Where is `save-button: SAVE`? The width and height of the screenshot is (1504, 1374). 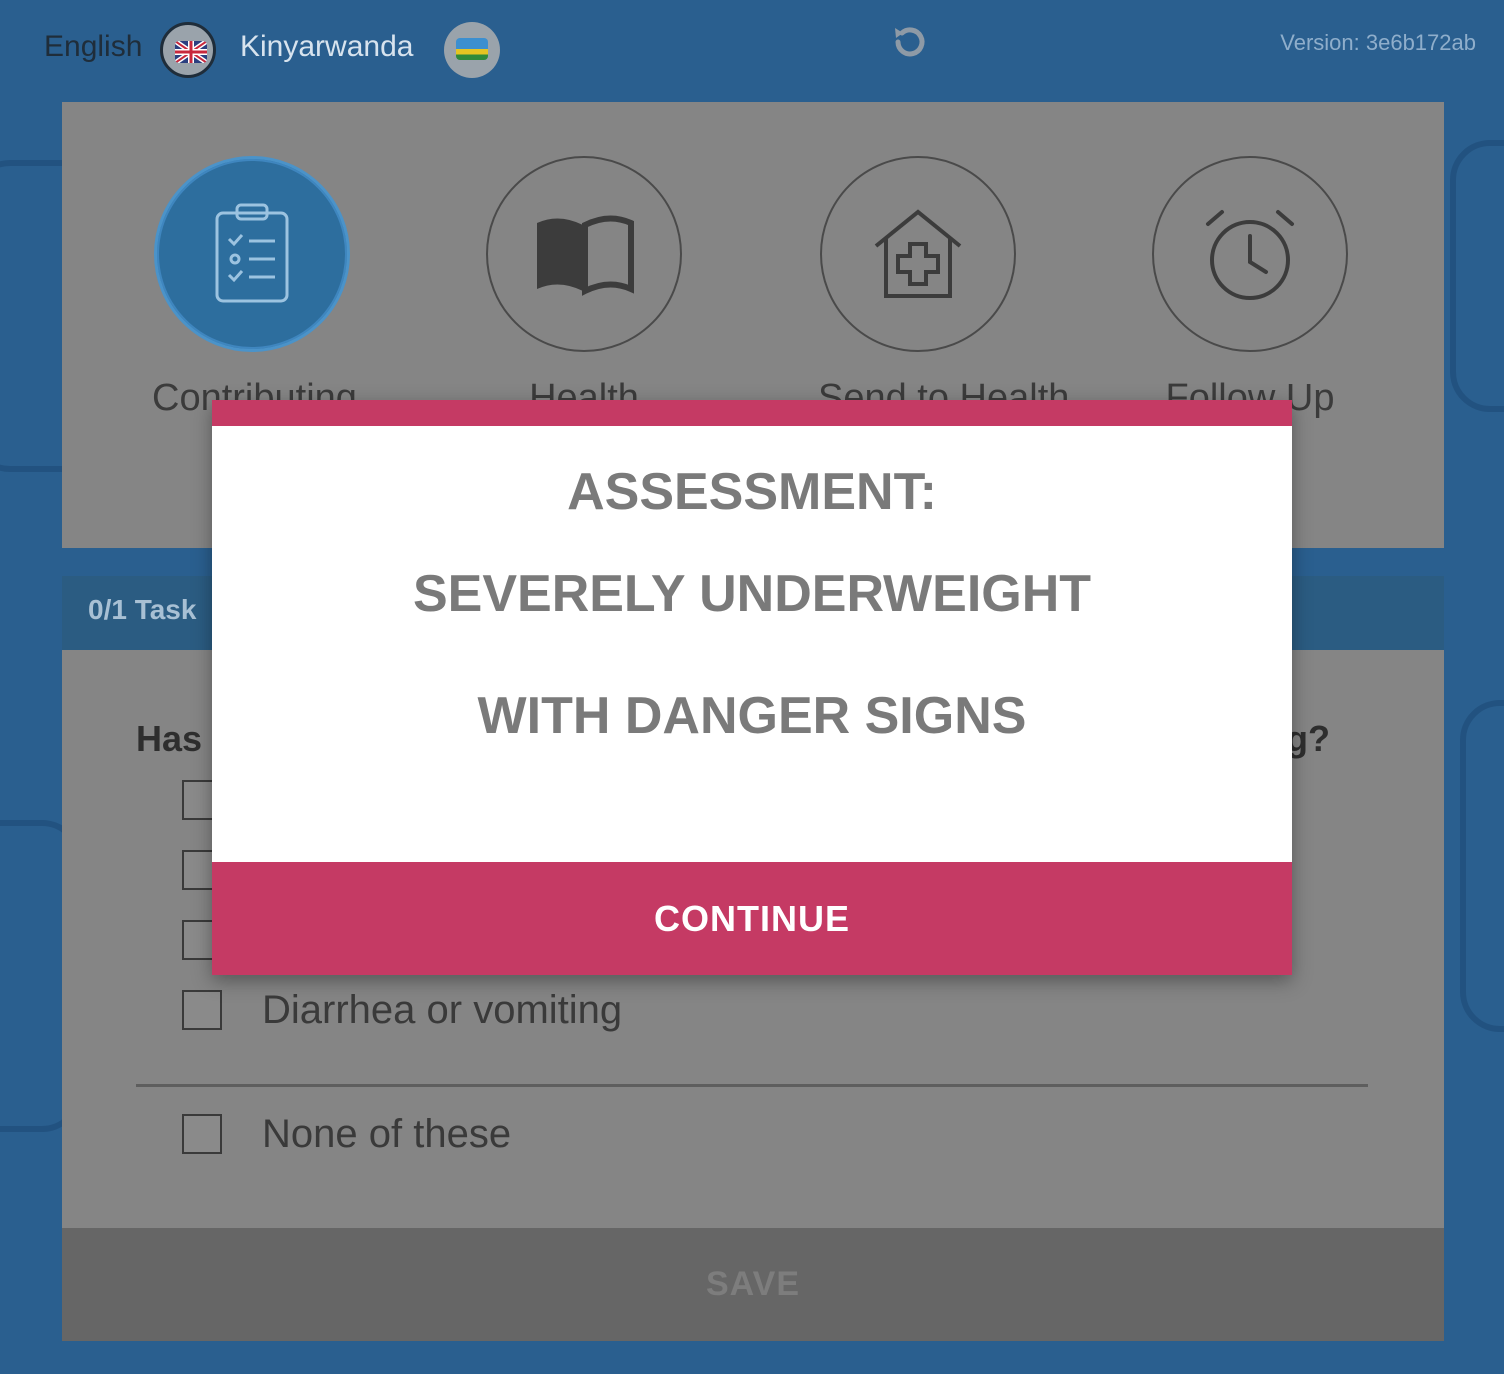 save-button: SAVE is located at coordinates (753, 1284).